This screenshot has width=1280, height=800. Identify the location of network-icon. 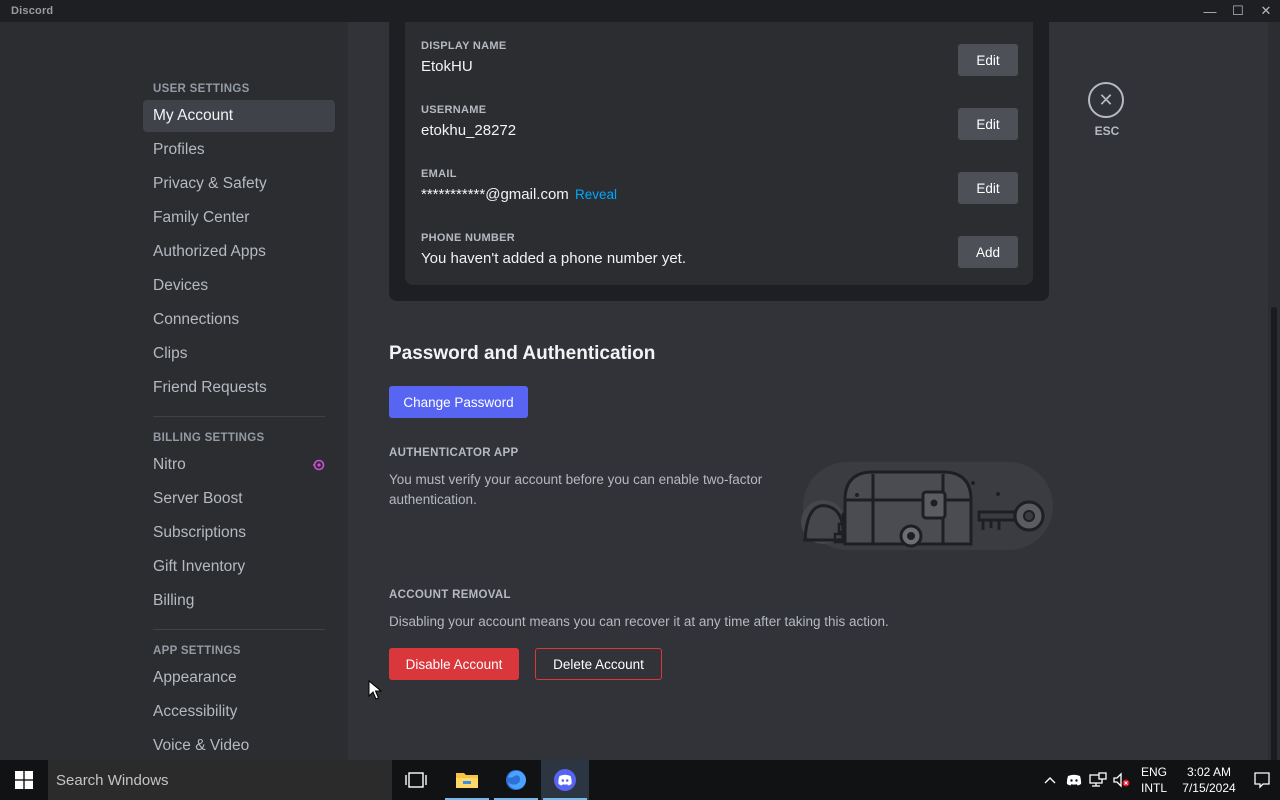
(1098, 780).